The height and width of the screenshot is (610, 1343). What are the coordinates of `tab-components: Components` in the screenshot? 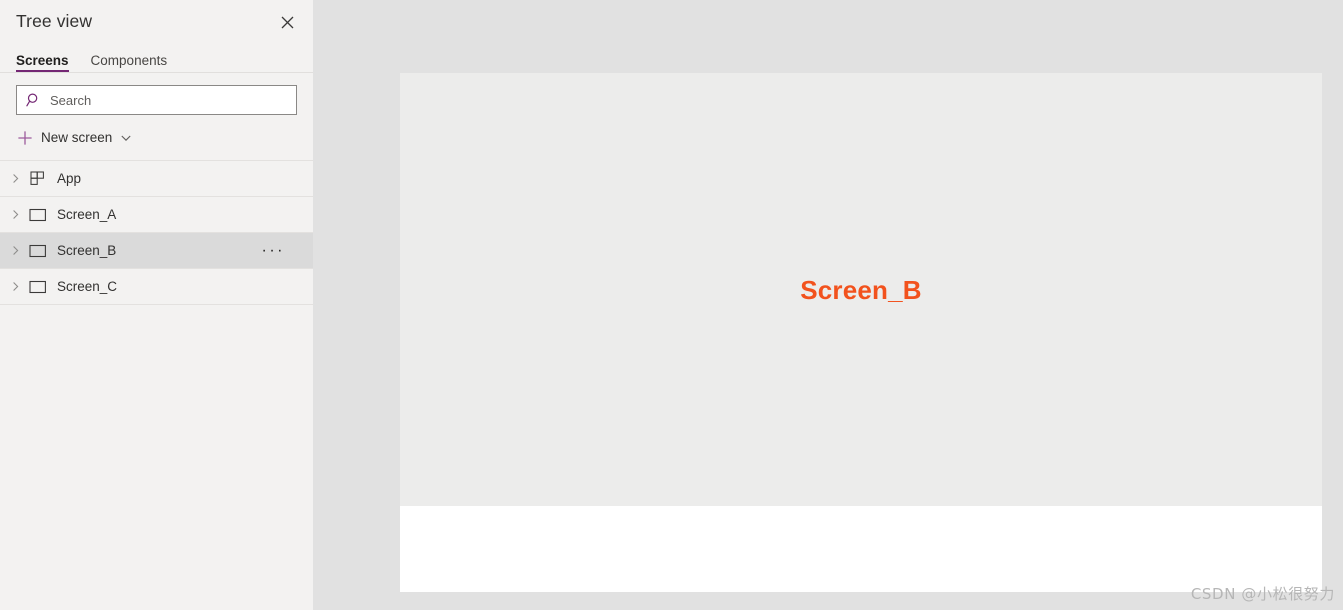 It's located at (129, 63).